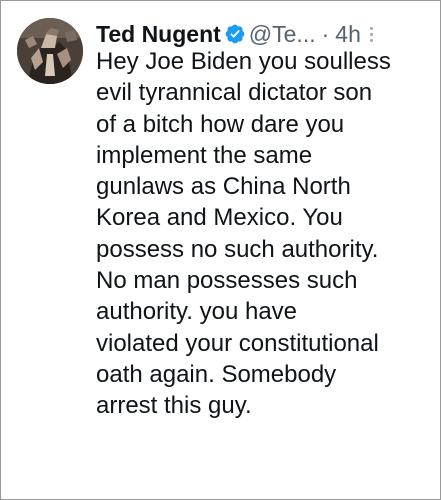  What do you see at coordinates (219, 218) in the screenshot?
I see `tweet-text-line: Korea and Mexico. You` at bounding box center [219, 218].